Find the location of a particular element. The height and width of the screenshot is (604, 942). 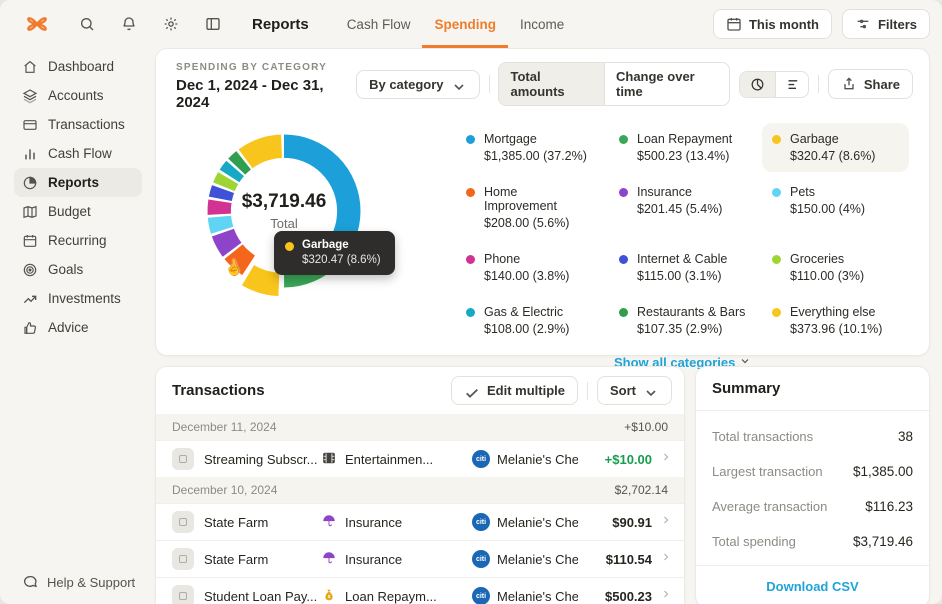

panel-icon is located at coordinates (213, 24).